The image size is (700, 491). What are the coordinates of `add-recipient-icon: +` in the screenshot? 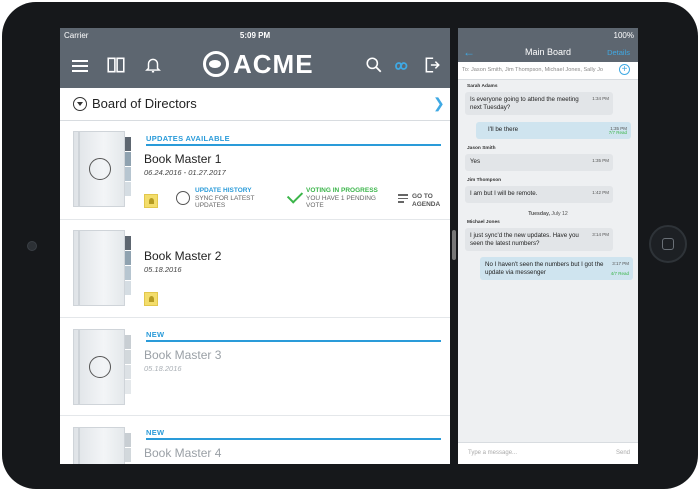 It's located at (624, 69).